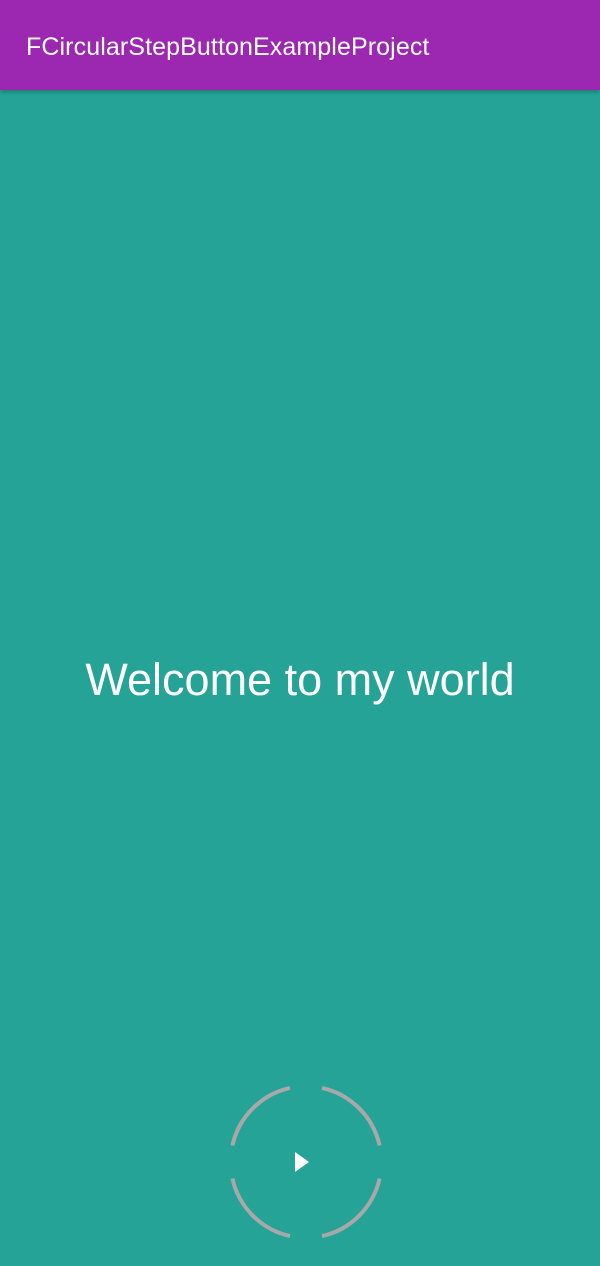 Image resolution: width=600 pixels, height=1266 pixels. Describe the element at coordinates (302, 1162) in the screenshot. I see `play-icon` at that location.